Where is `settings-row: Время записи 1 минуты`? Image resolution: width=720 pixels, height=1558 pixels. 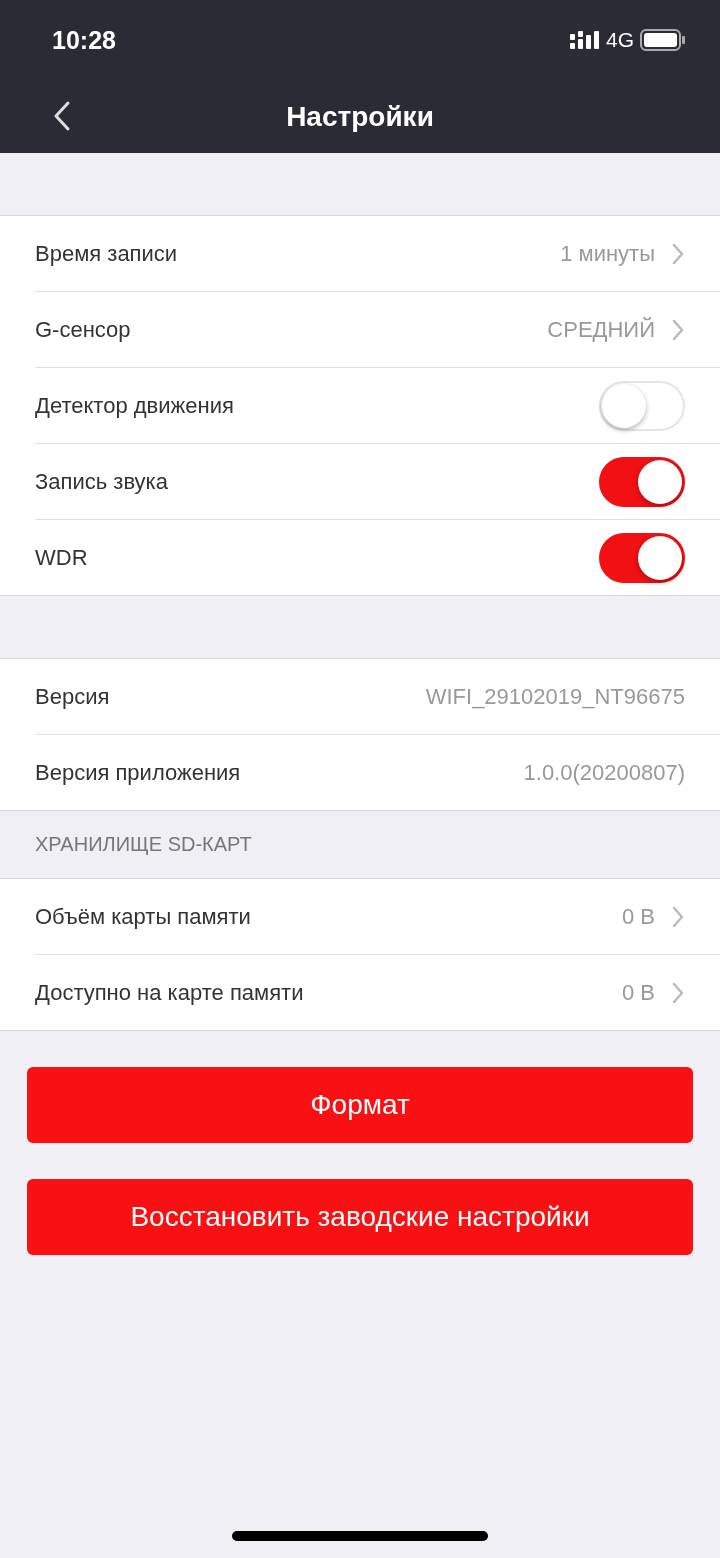
settings-row: Время записи 1 минуты is located at coordinates (377, 254).